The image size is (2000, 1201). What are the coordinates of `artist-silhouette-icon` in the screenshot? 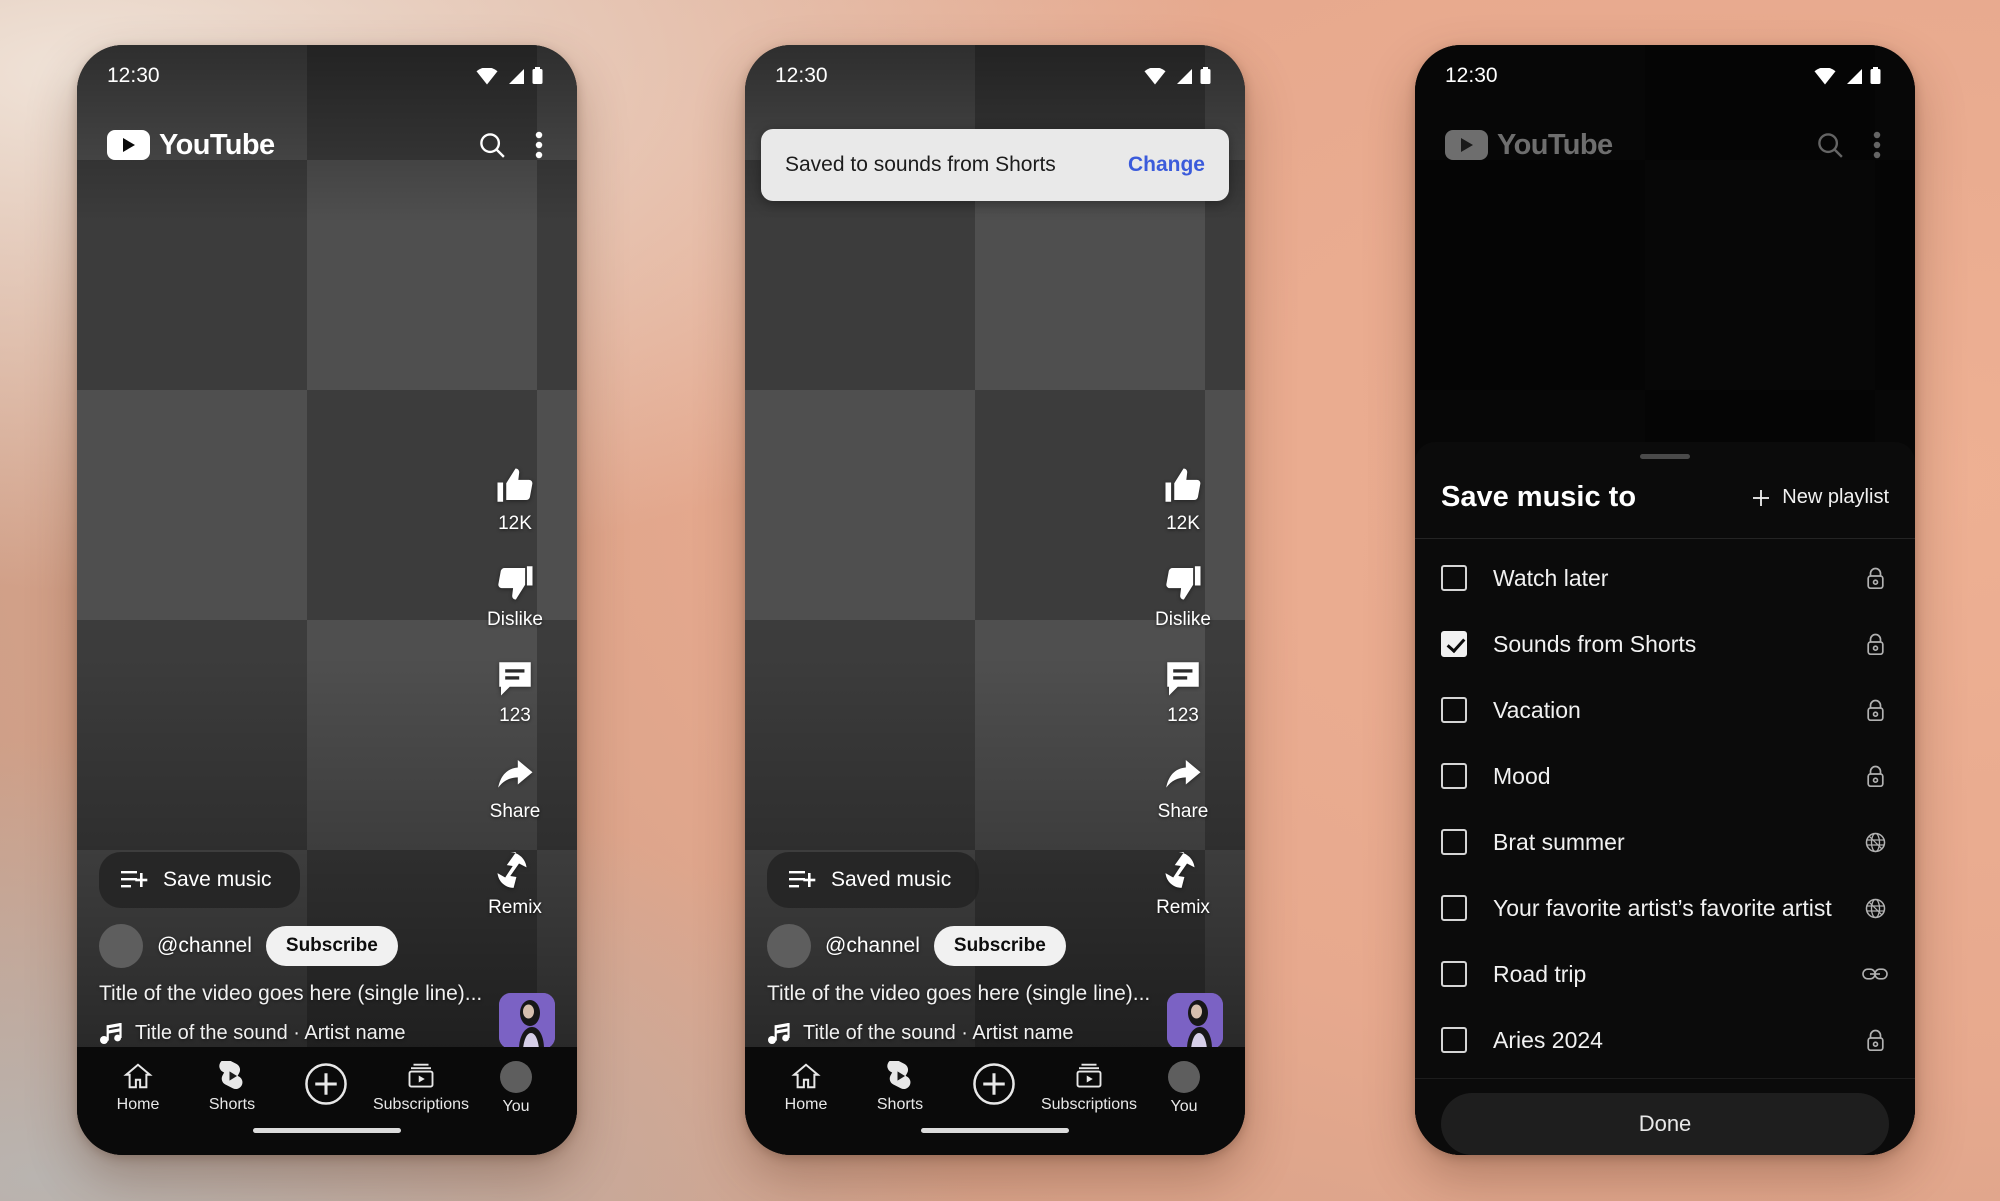 It's located at (527, 1021).